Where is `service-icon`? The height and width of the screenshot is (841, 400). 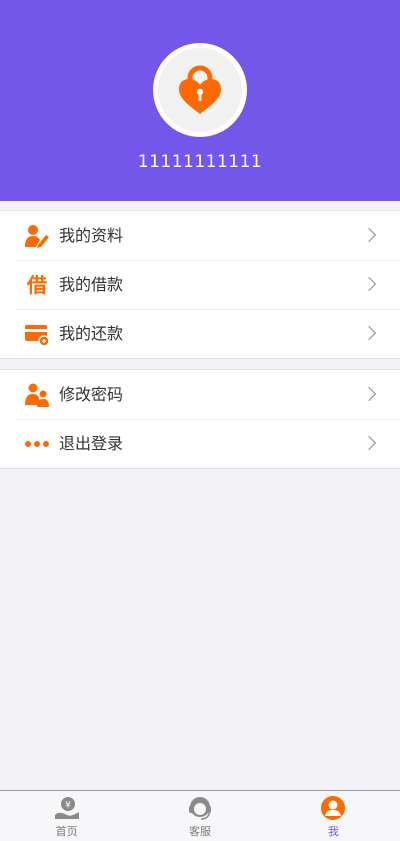
service-icon is located at coordinates (200, 808).